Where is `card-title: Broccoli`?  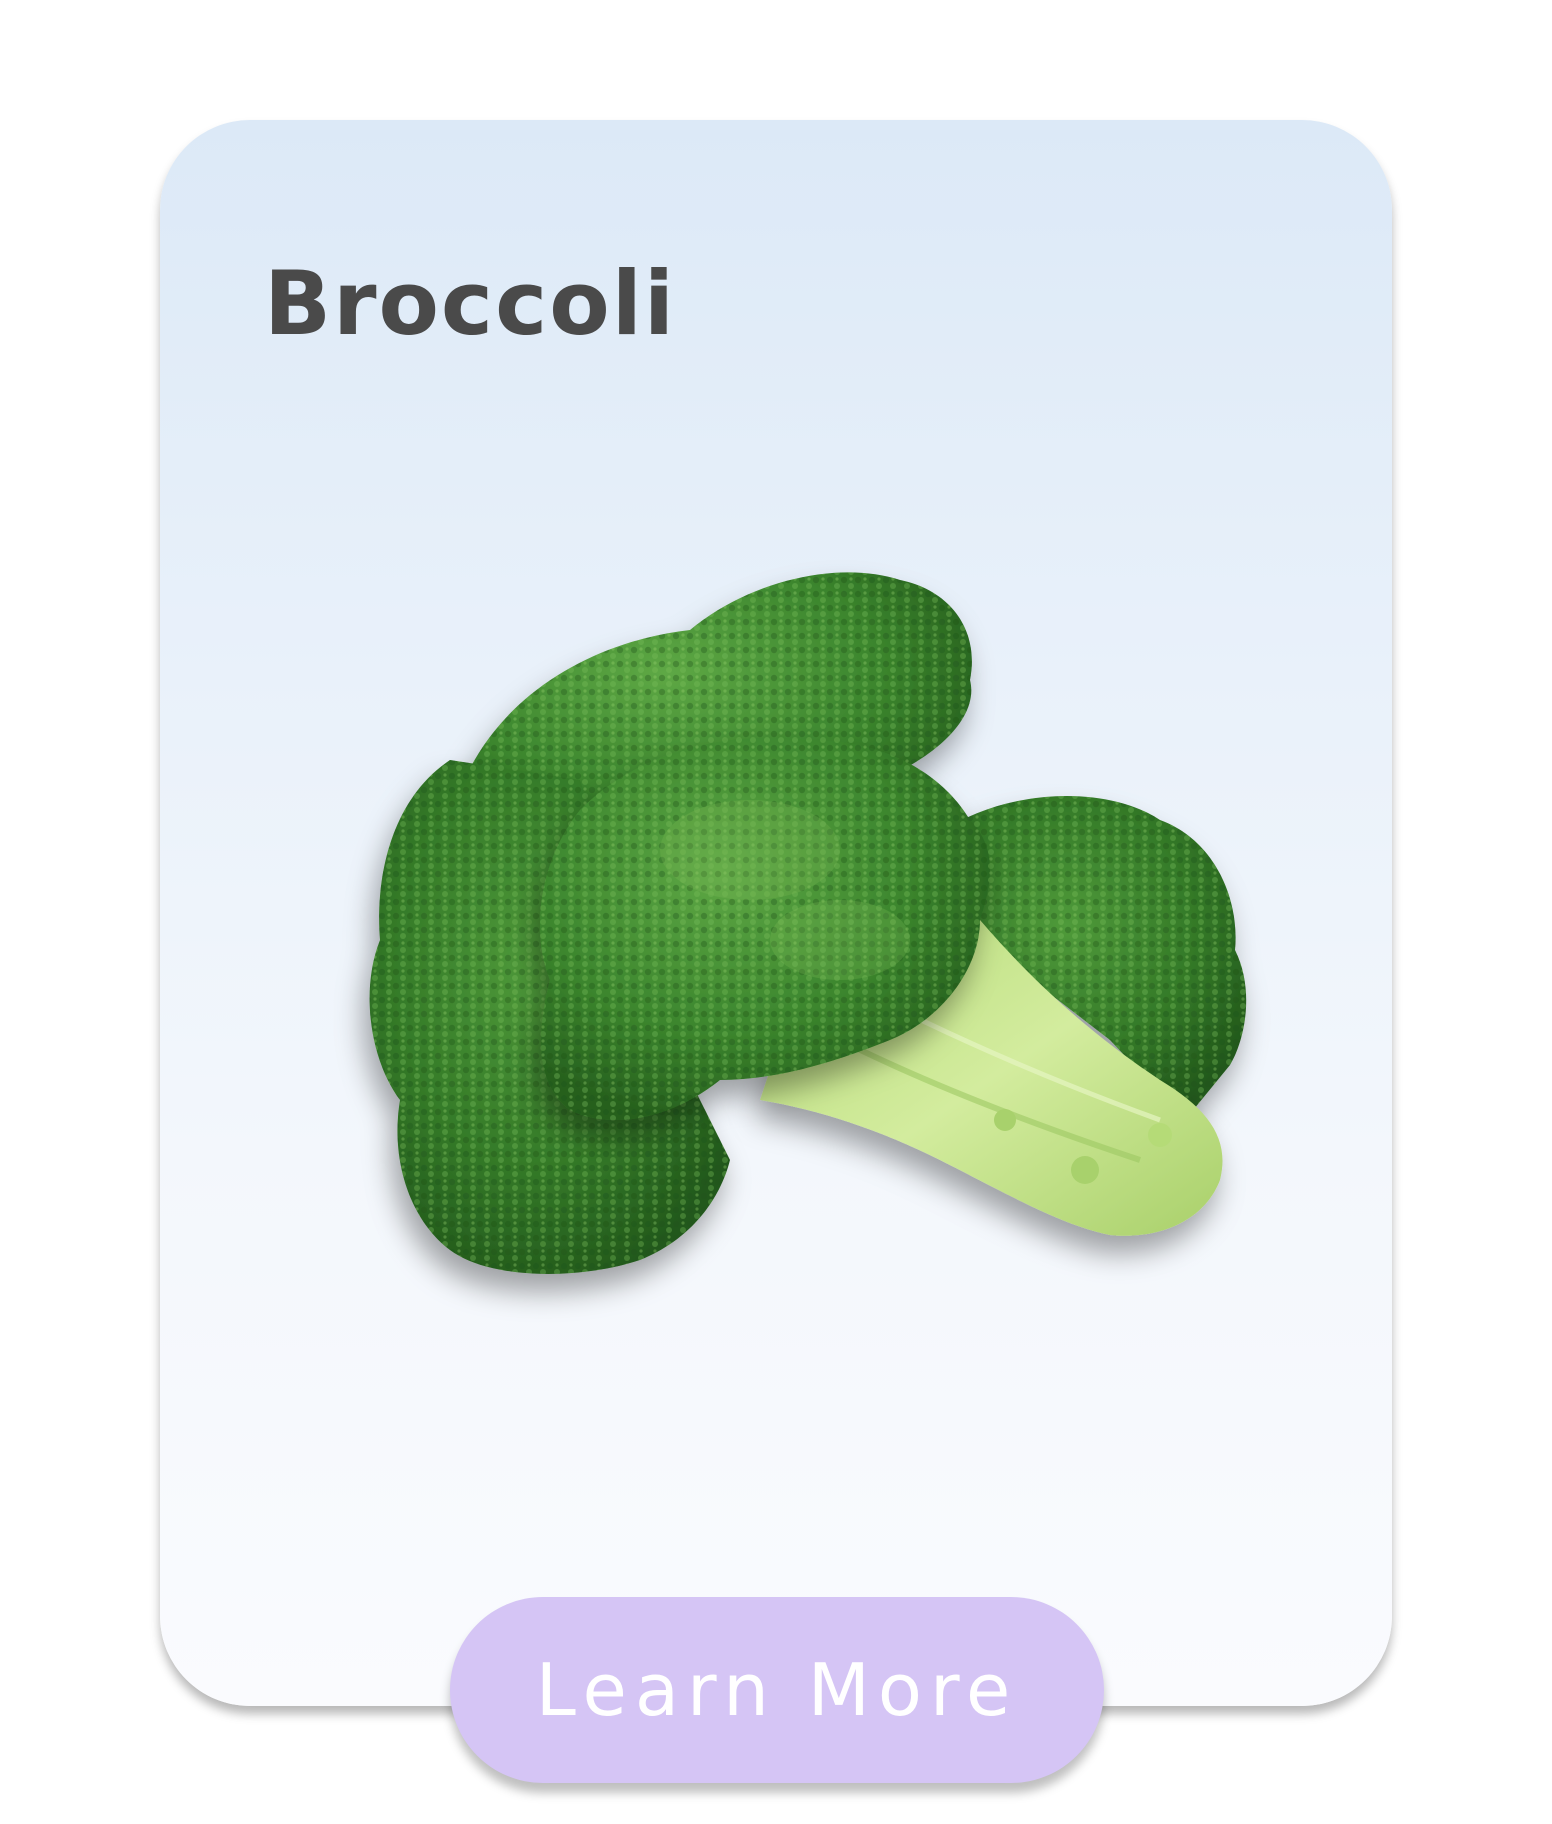 card-title: Broccoli is located at coordinates (470, 303).